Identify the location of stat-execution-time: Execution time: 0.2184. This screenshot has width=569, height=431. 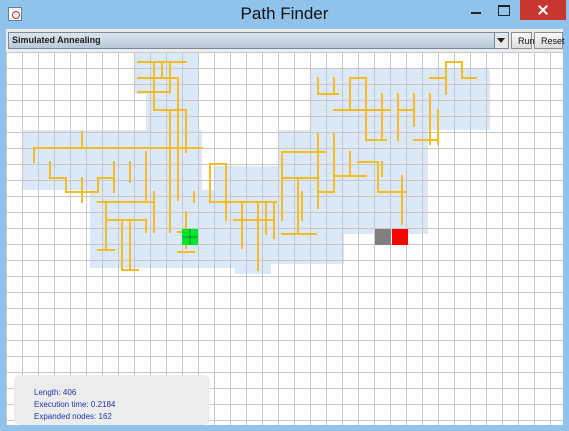
(75, 404).